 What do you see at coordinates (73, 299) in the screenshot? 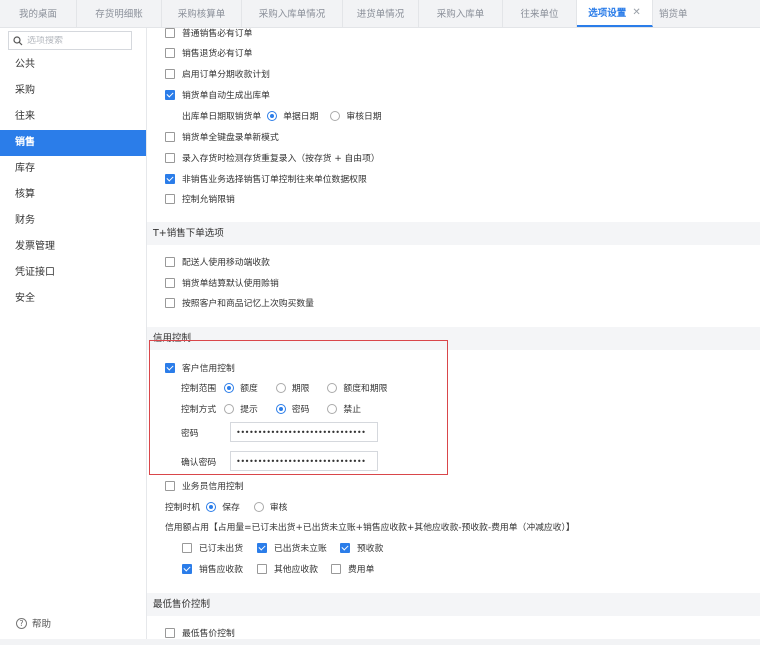
I see `sidebar-item-security: 安全` at bounding box center [73, 299].